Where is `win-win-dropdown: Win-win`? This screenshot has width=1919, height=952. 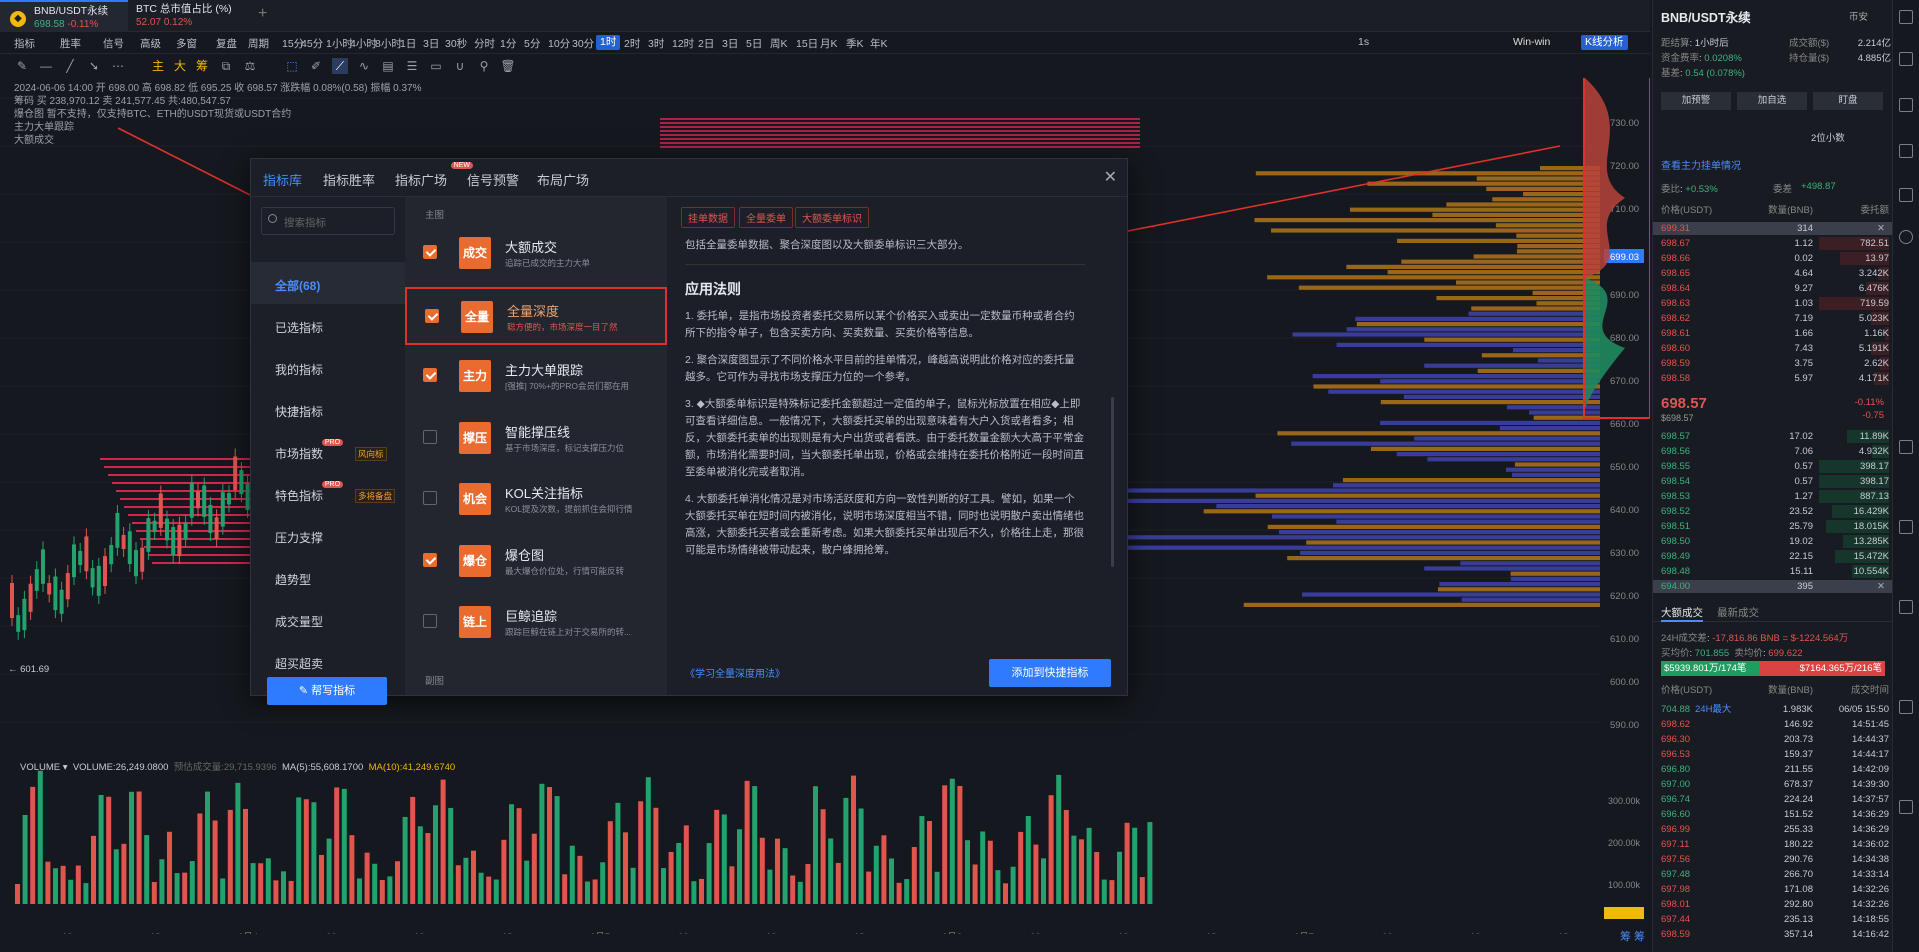
win-win-dropdown: Win-win is located at coordinates (1531, 42).